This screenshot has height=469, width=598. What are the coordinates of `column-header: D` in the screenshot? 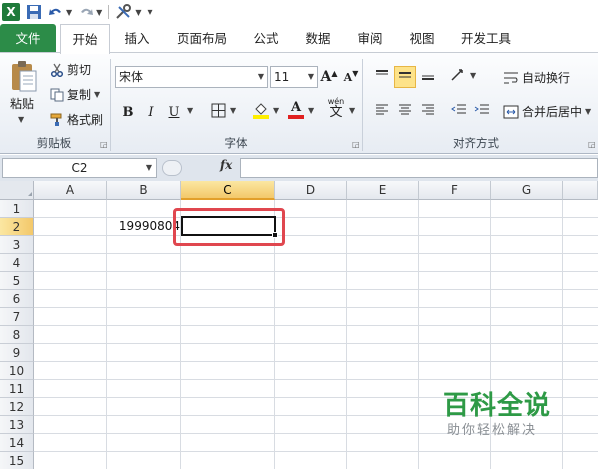 It's located at (311, 190).